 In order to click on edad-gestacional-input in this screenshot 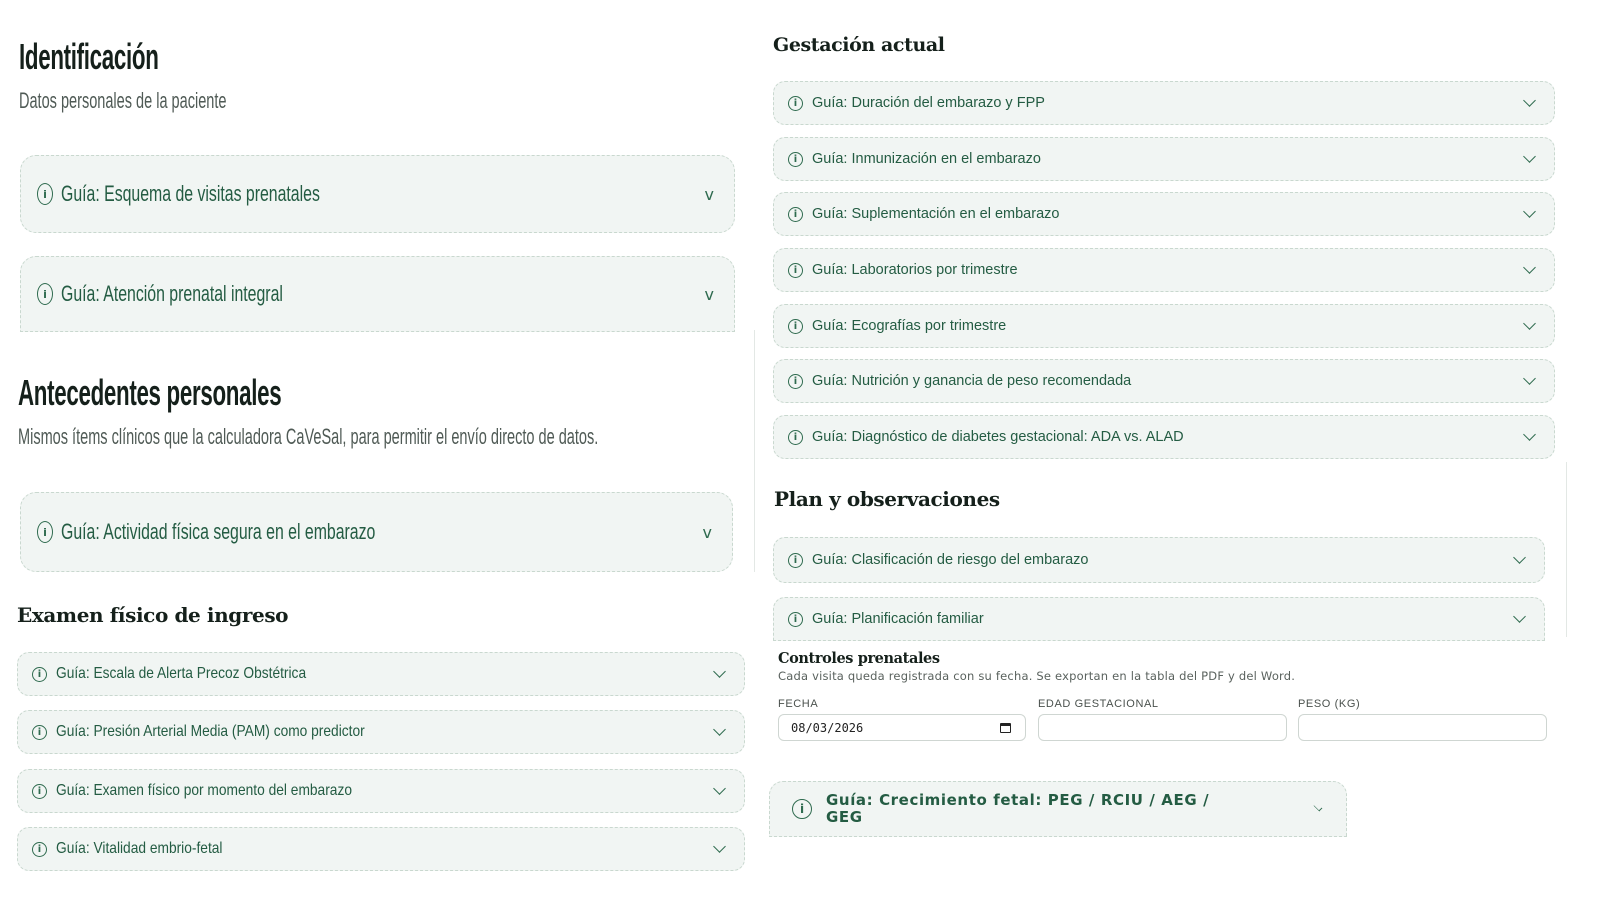, I will do `click(1162, 727)`.